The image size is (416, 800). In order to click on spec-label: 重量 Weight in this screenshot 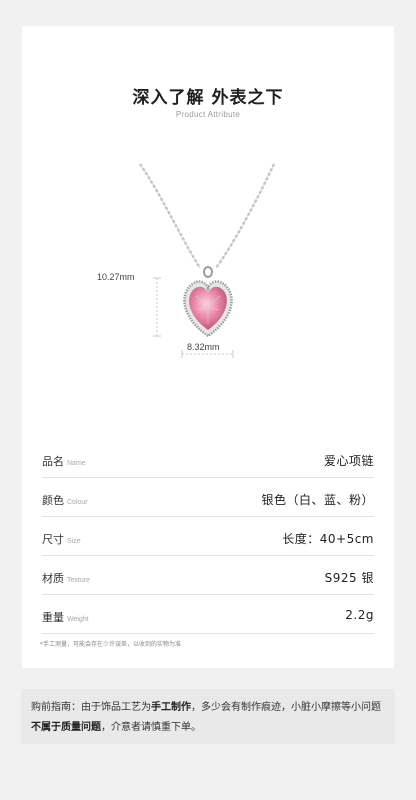, I will do `click(65, 617)`.